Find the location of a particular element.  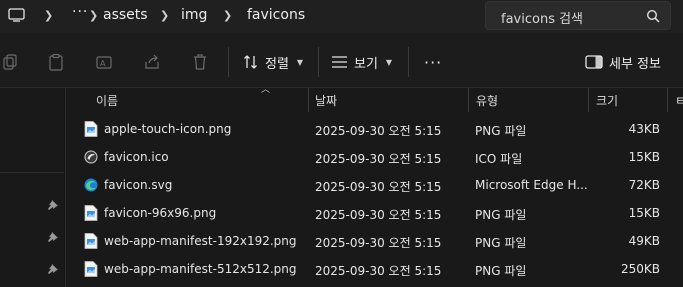

breadcrumb-overflow: ··· is located at coordinates (80, 12).